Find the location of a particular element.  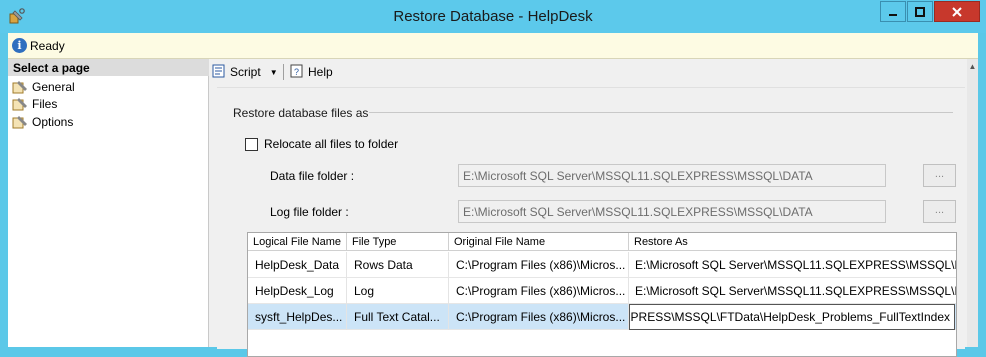

sidebar-item-label: General is located at coordinates (53, 86).